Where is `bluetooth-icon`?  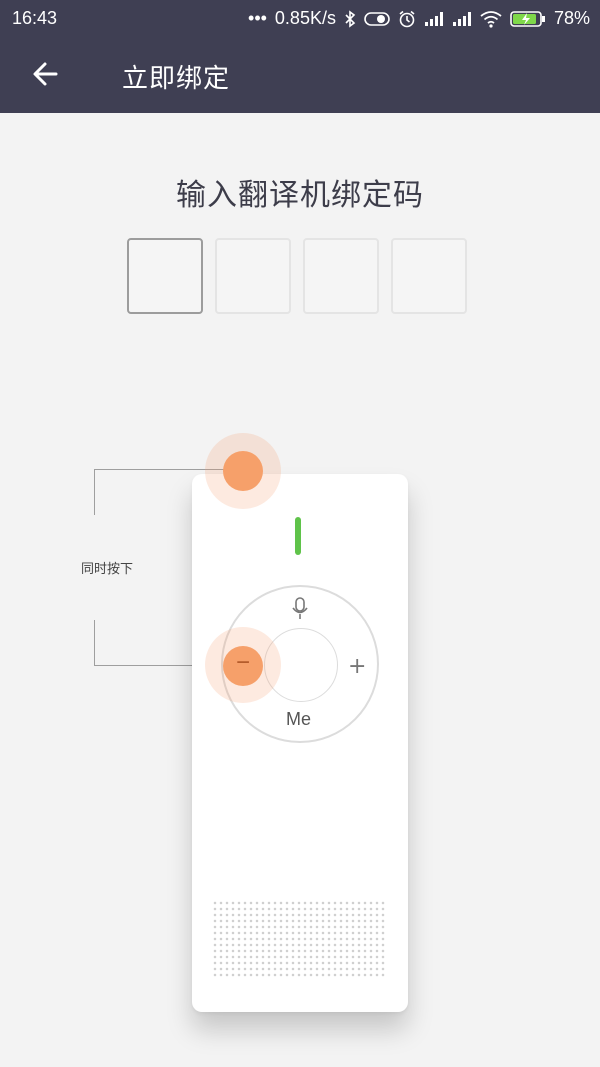 bluetooth-icon is located at coordinates (350, 18).